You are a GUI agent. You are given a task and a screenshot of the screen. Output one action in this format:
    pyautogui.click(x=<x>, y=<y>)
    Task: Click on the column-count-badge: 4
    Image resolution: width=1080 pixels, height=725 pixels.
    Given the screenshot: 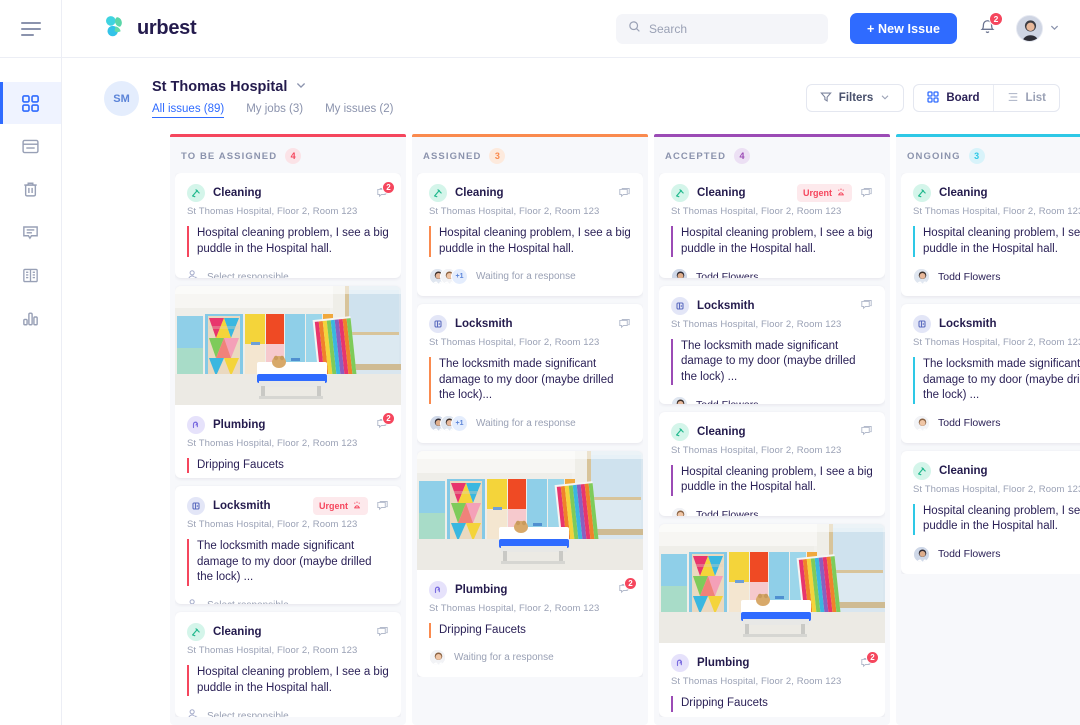 What is the action you would take?
    pyautogui.click(x=742, y=156)
    